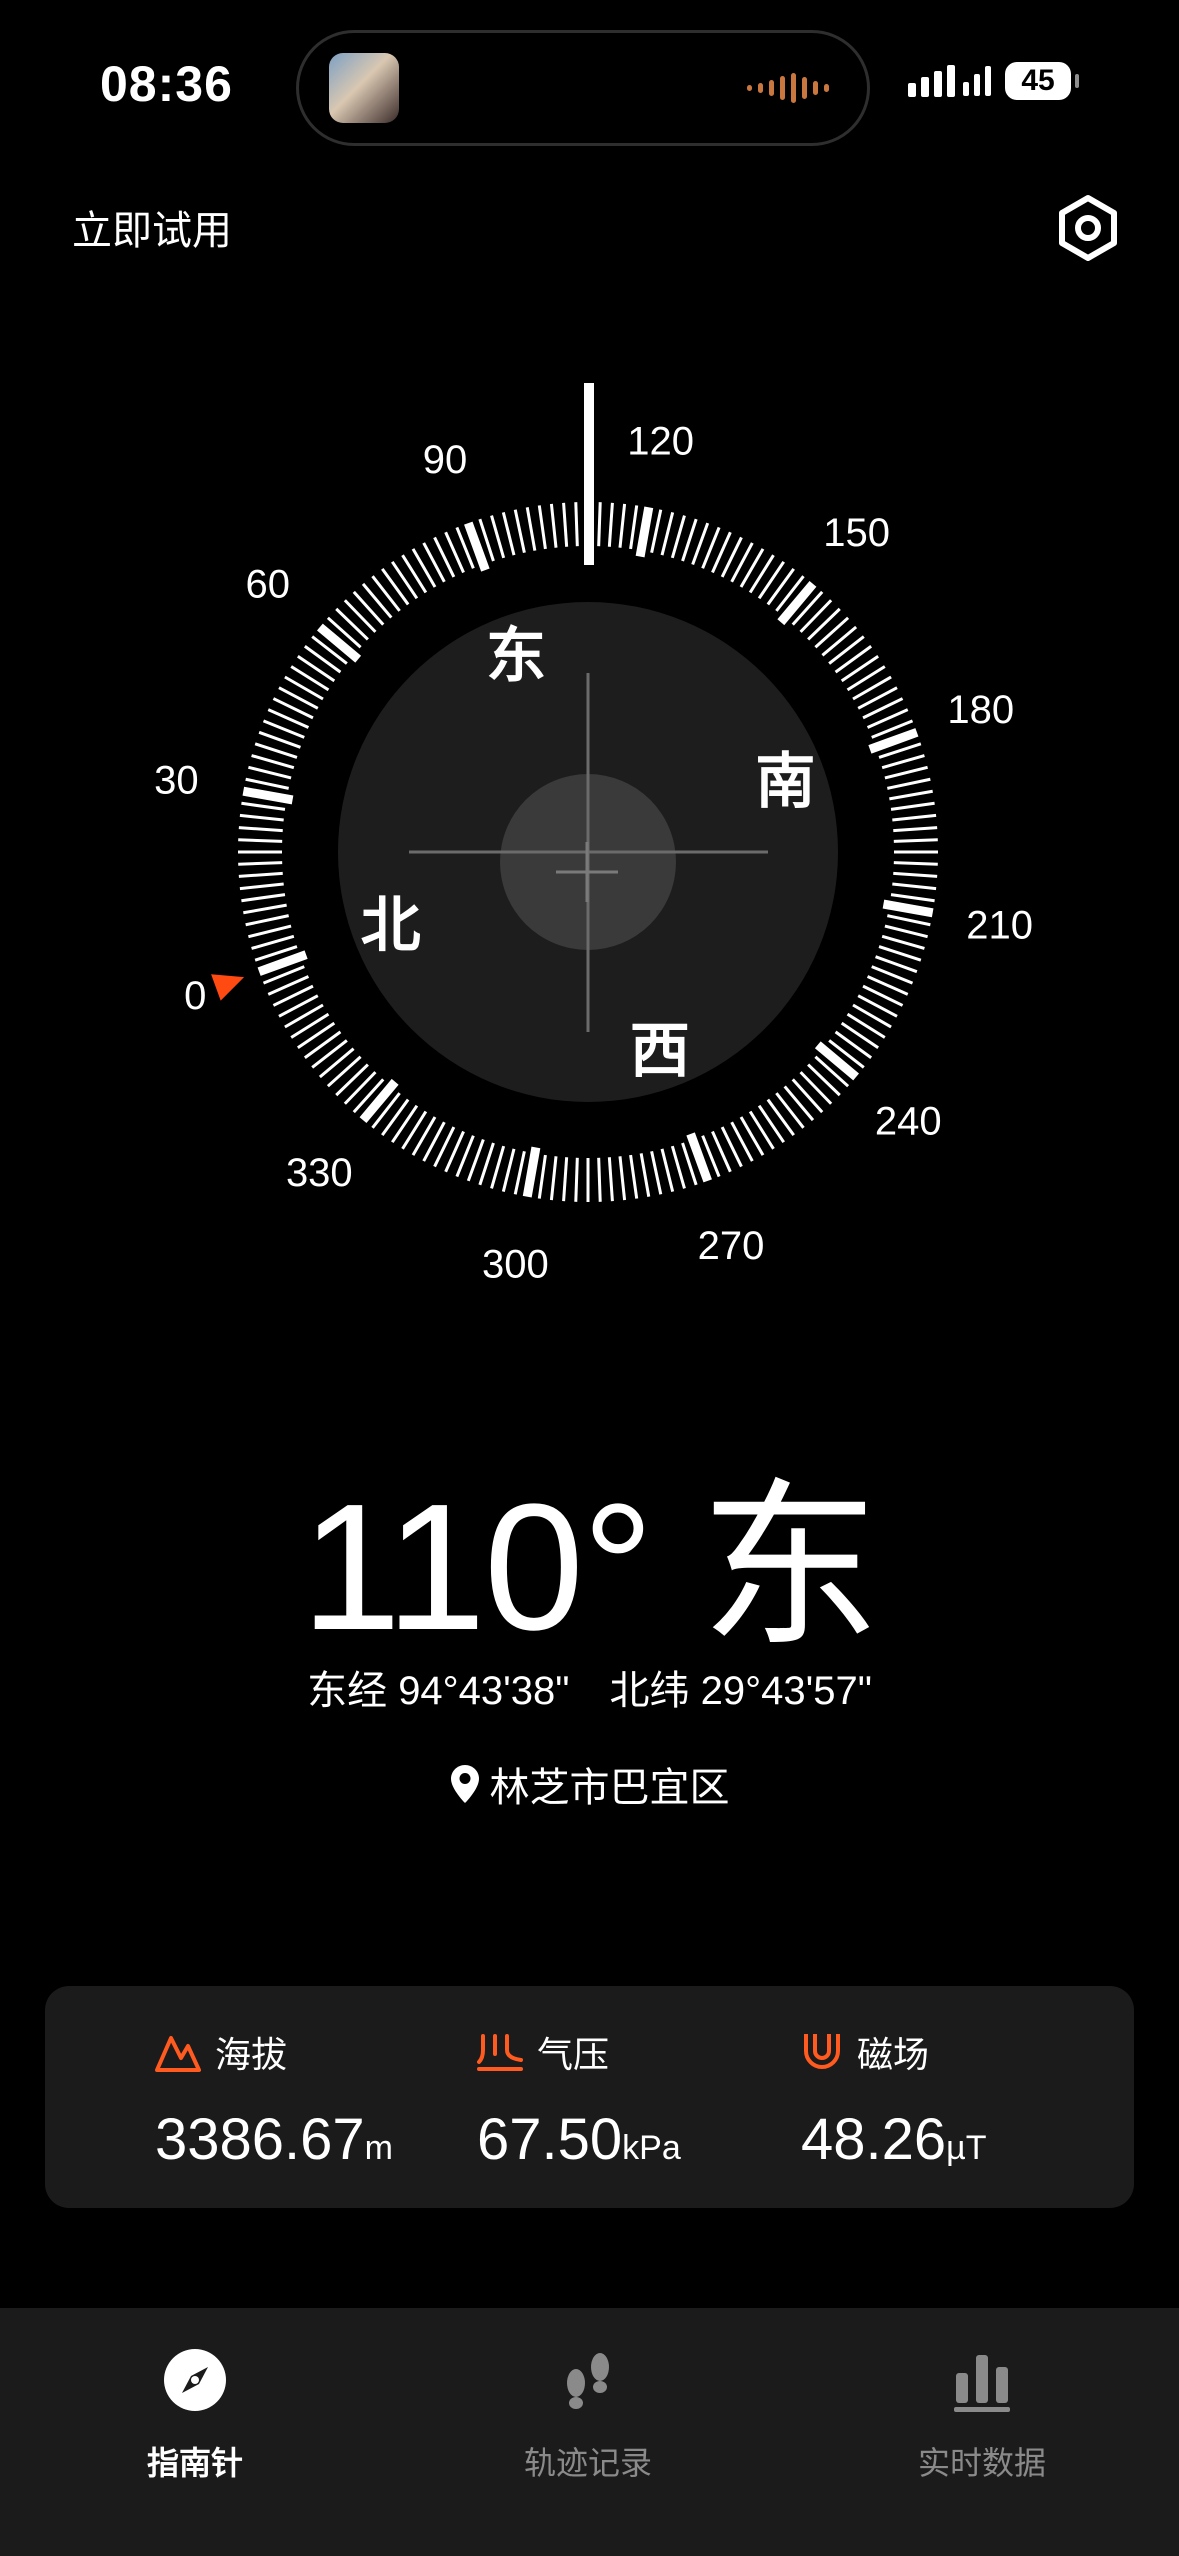 The height and width of the screenshot is (2556, 1179). What do you see at coordinates (464, 1784) in the screenshot?
I see `location-pin-icon` at bounding box center [464, 1784].